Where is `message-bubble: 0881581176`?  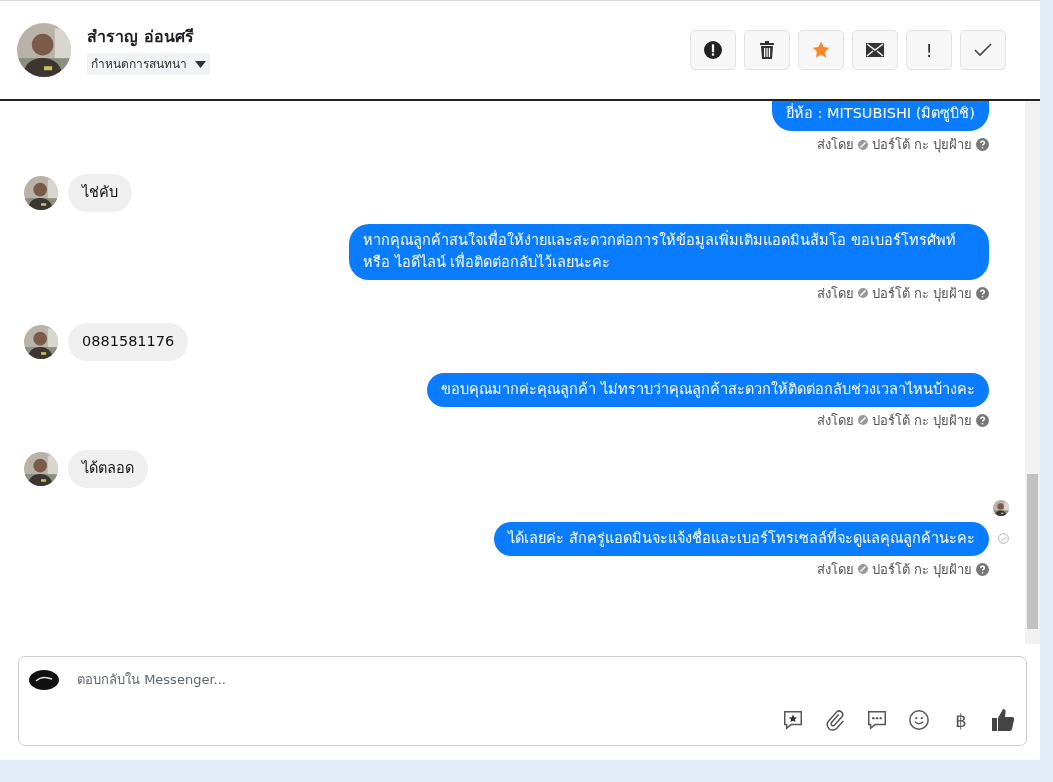 message-bubble: 0881581176 is located at coordinates (128, 342).